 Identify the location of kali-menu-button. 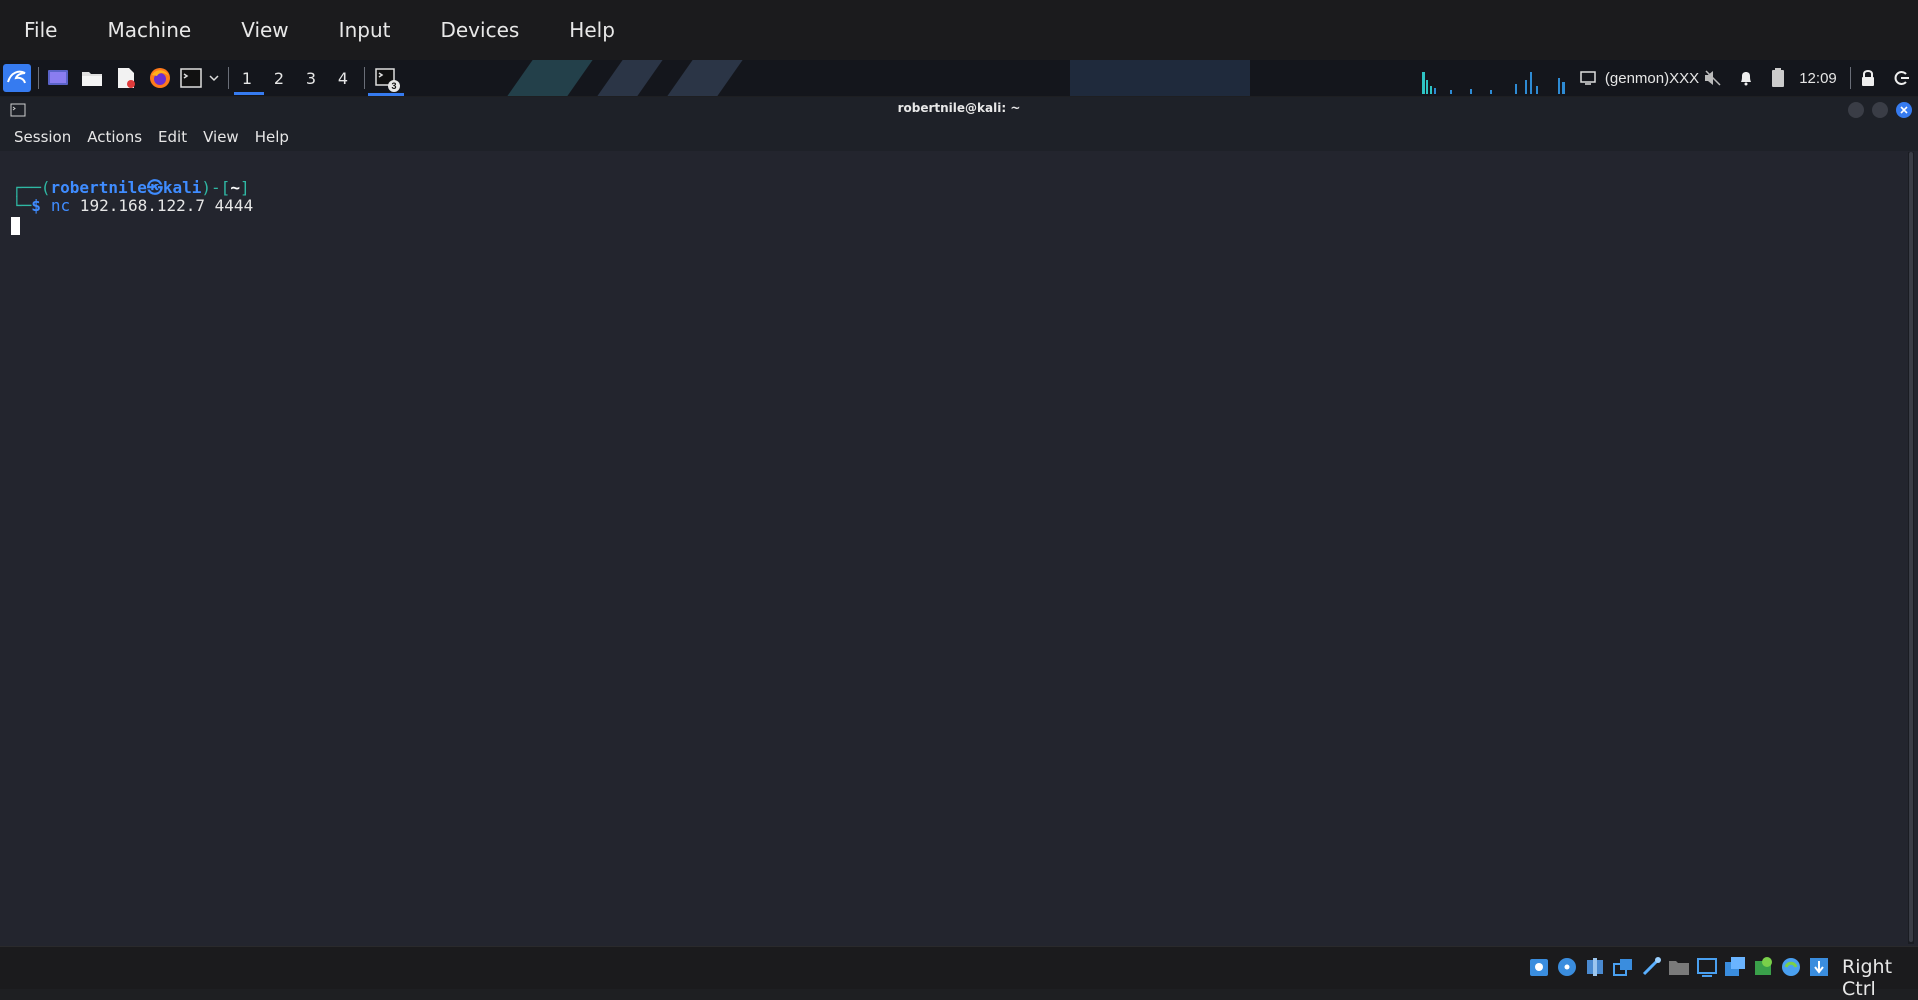
(17, 78).